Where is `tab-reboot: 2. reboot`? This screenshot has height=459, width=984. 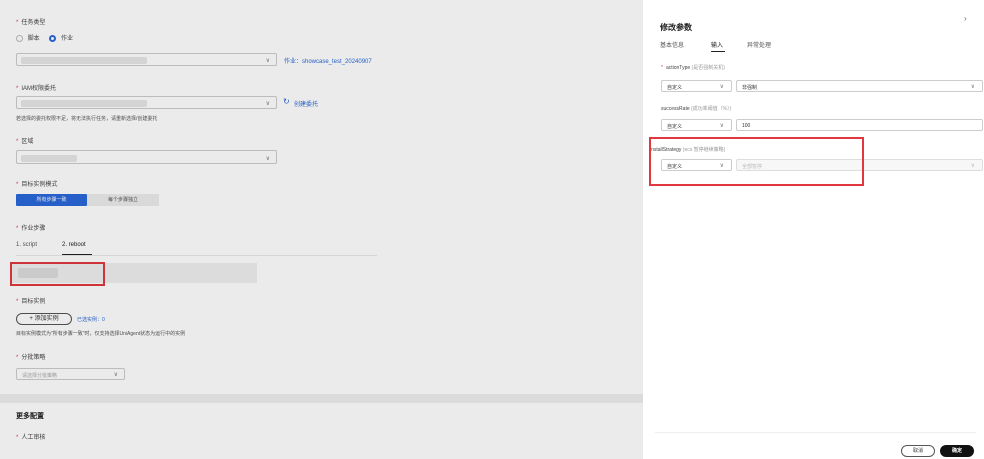 tab-reboot: 2. reboot is located at coordinates (74, 245).